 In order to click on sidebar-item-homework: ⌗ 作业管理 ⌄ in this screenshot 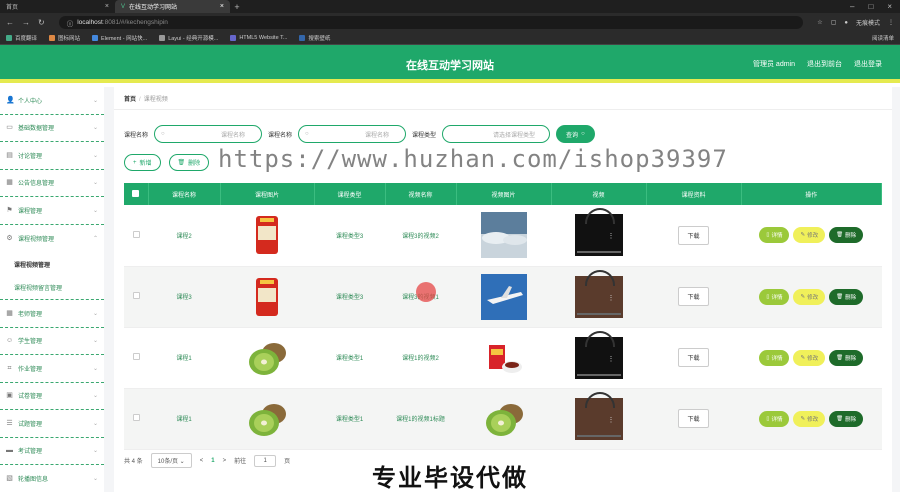, I will do `click(52, 369)`.